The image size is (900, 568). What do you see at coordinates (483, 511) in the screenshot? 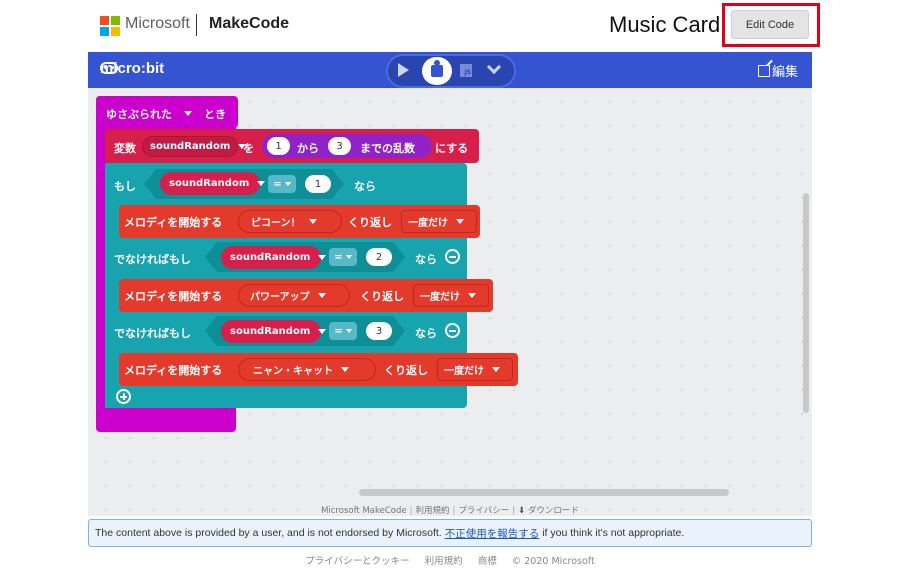
I see `footer-privacy-link: プライバシー` at bounding box center [483, 511].